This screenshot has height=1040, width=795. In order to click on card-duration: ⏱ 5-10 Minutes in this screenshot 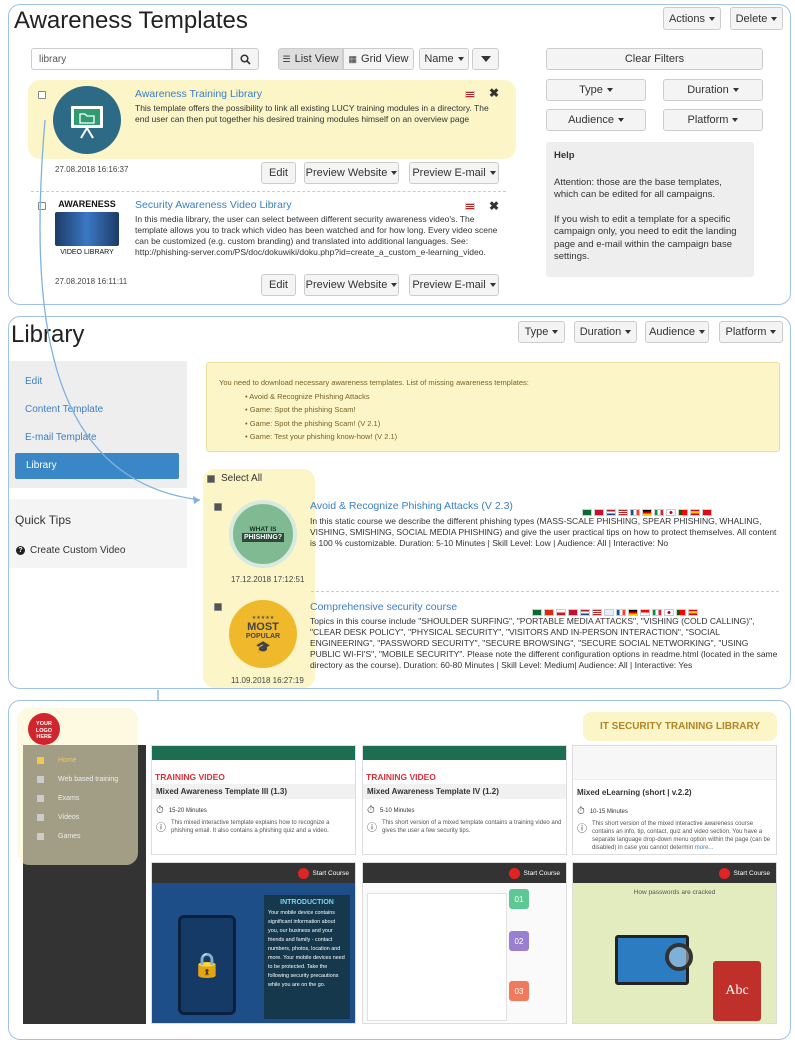, I will do `click(391, 810)`.